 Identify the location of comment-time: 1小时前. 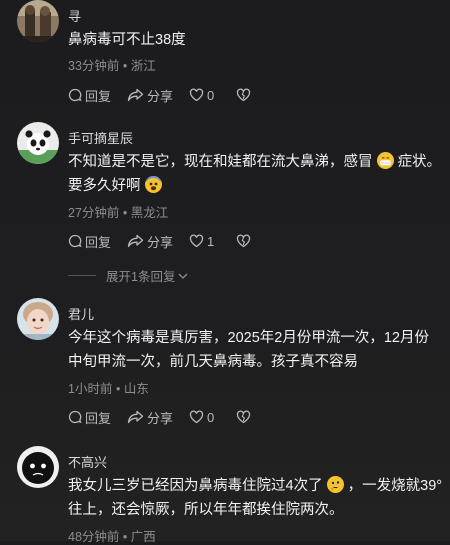
(90, 389).